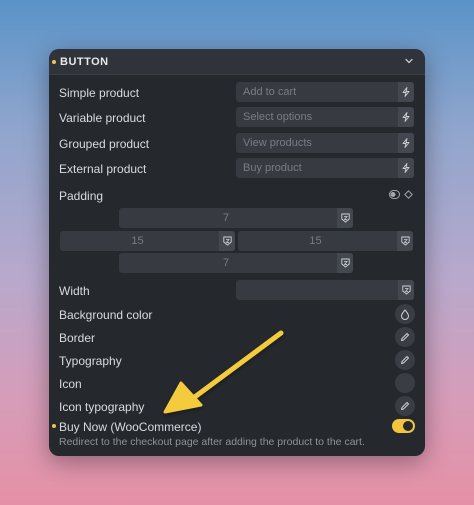  I want to click on variable-product-input: Select options, so click(325, 117).